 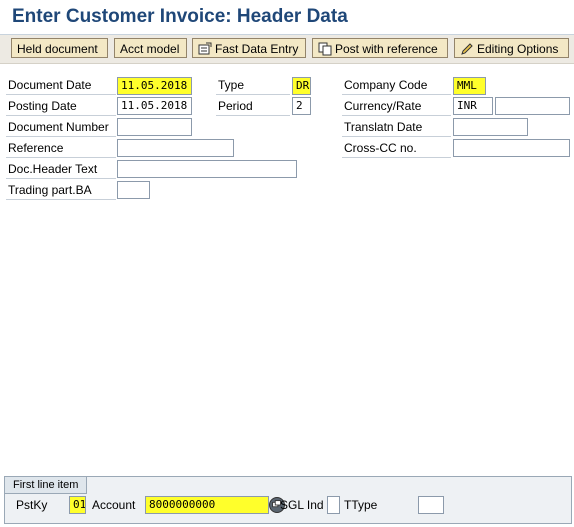 What do you see at coordinates (46, 485) in the screenshot?
I see `first-line-item-title: First line item` at bounding box center [46, 485].